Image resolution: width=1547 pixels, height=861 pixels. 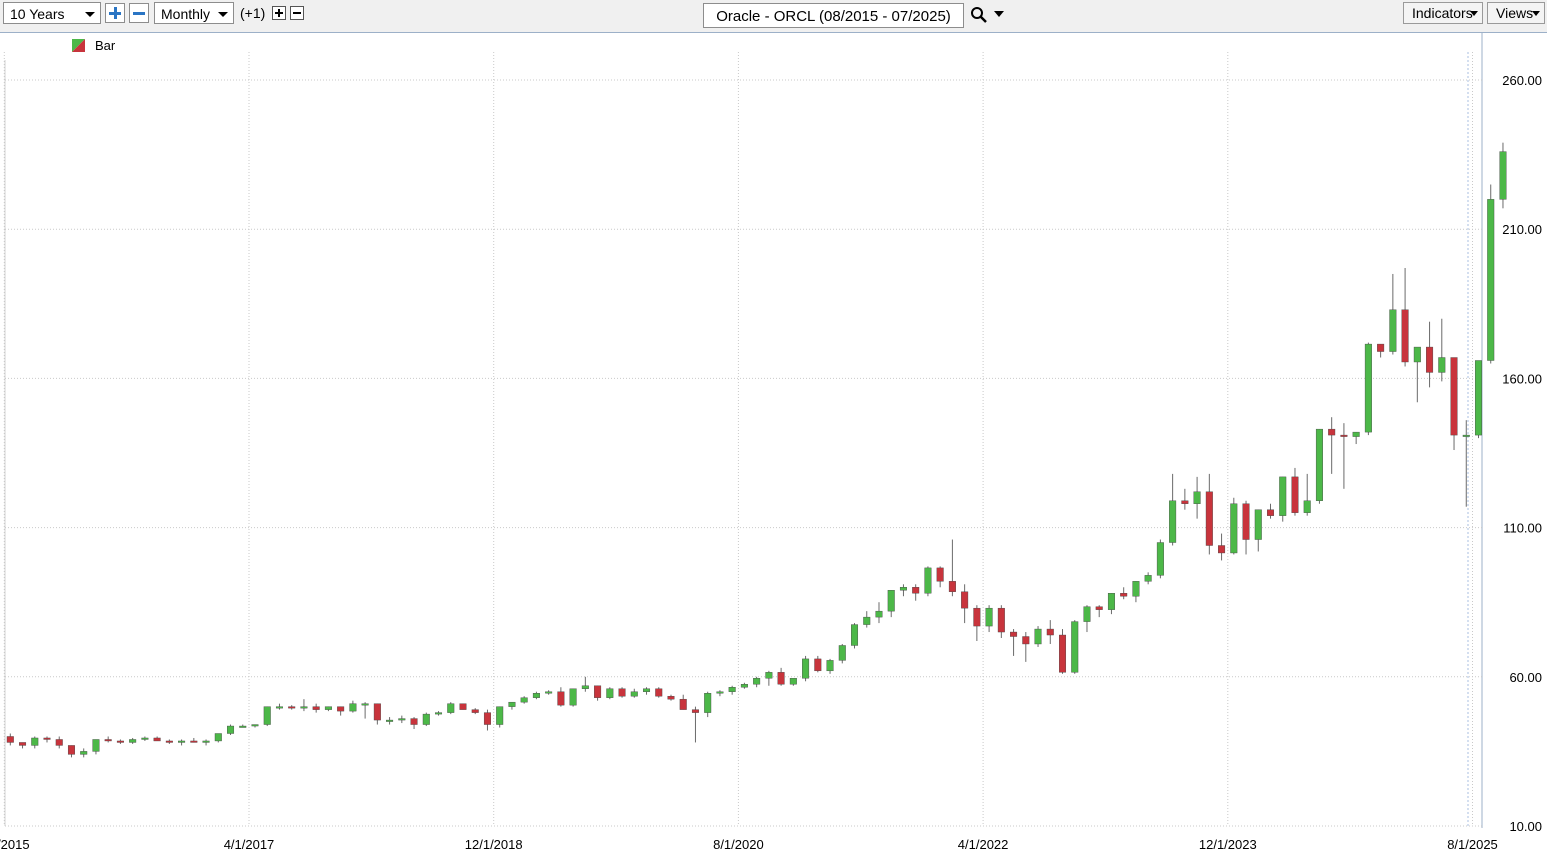 What do you see at coordinates (249, 844) in the screenshot?
I see `x-tick-label: 4/1/2017` at bounding box center [249, 844].